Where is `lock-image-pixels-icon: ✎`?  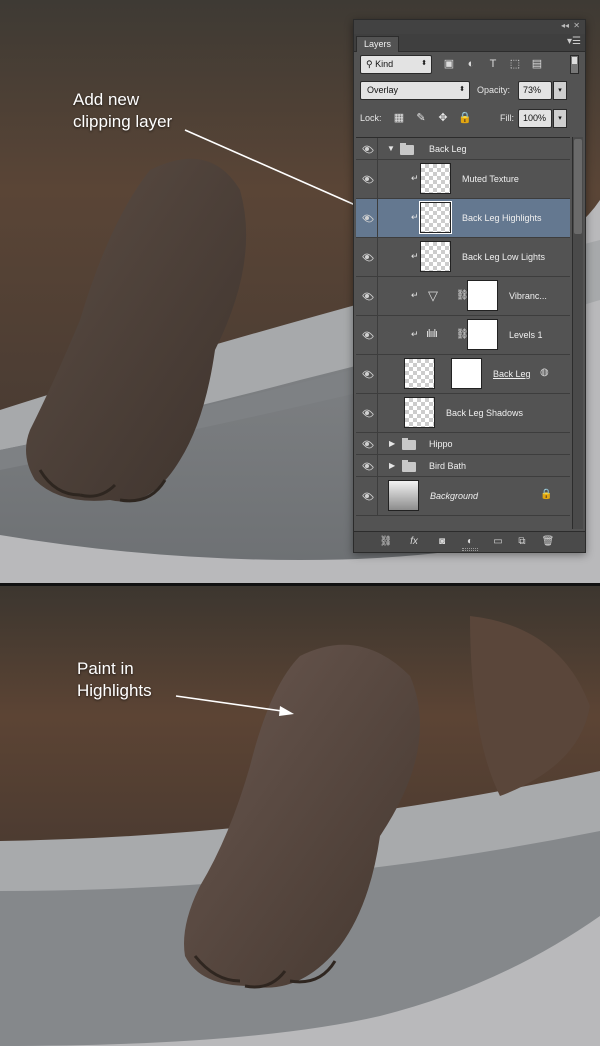 lock-image-pixels-icon: ✎ is located at coordinates (421, 118).